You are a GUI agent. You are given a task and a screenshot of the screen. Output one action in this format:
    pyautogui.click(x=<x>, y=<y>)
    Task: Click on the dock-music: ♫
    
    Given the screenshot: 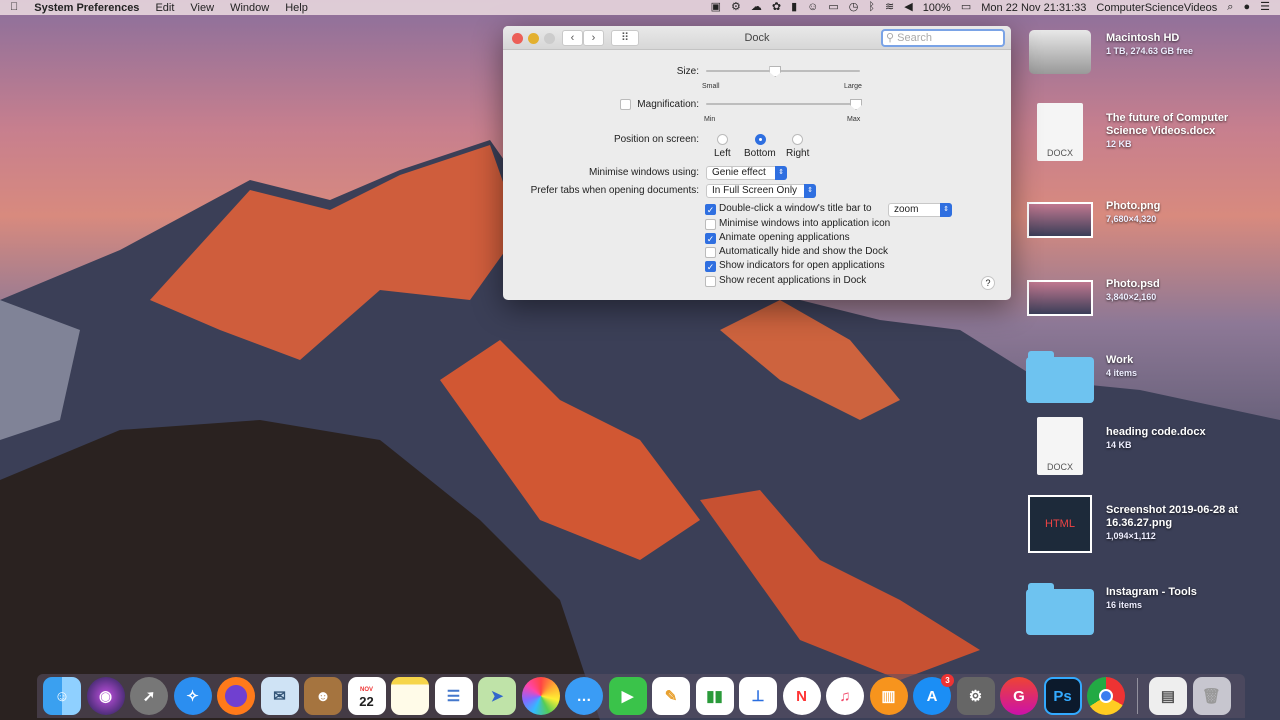 What is the action you would take?
    pyautogui.click(x=845, y=696)
    